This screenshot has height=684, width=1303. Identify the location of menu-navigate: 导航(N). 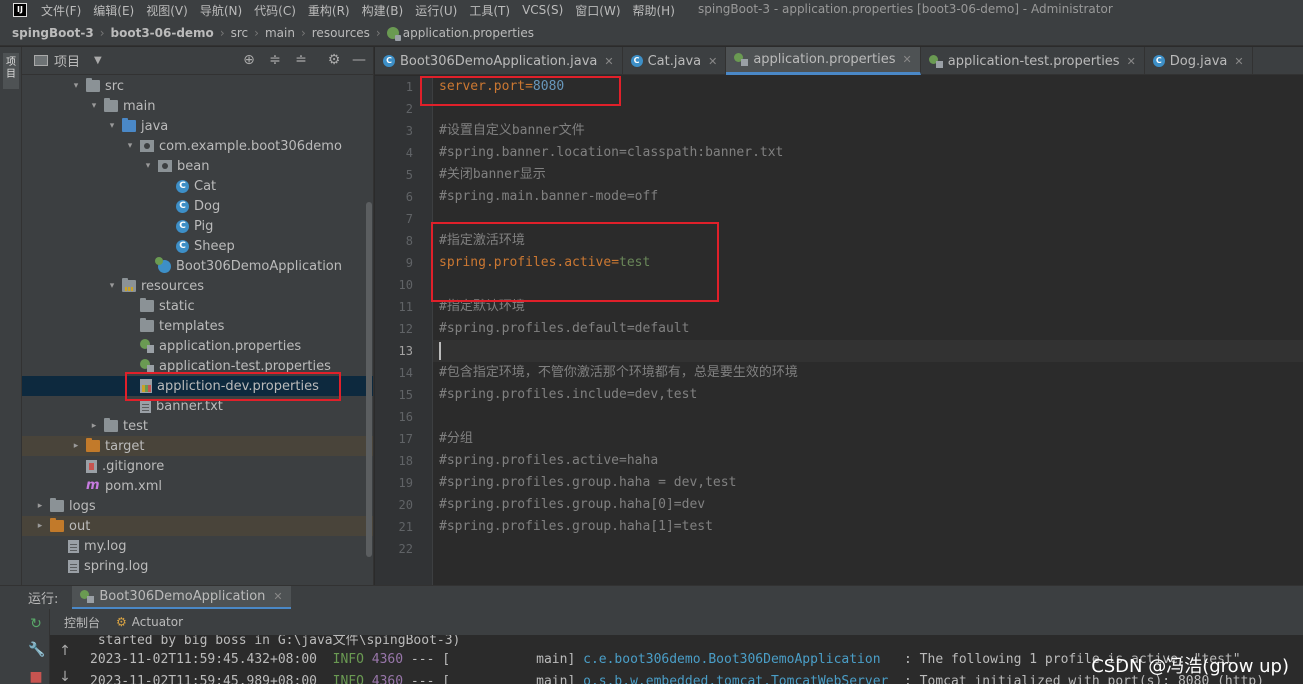
(221, 10).